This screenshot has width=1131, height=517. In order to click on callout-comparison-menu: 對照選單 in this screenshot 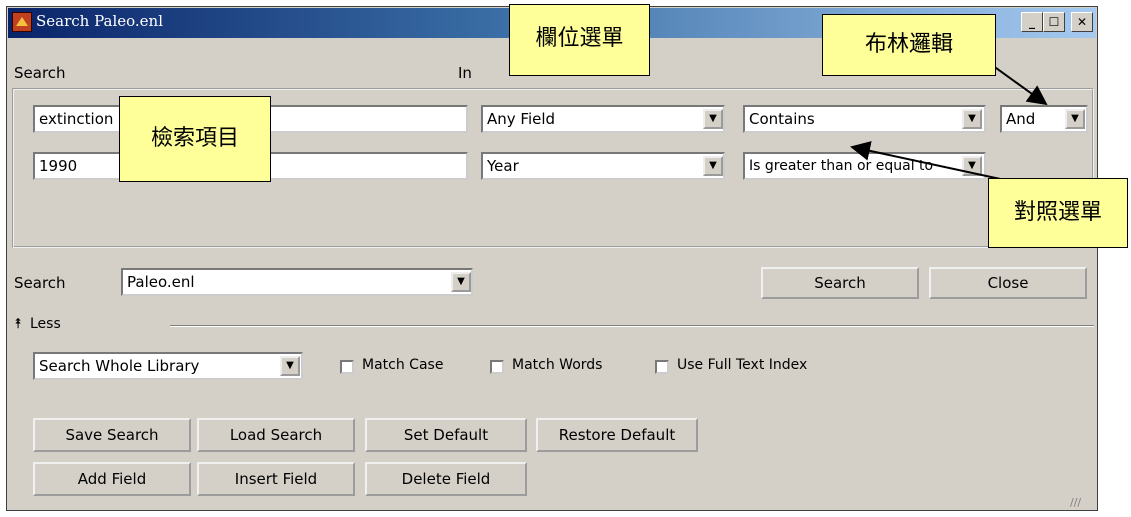, I will do `click(1058, 213)`.